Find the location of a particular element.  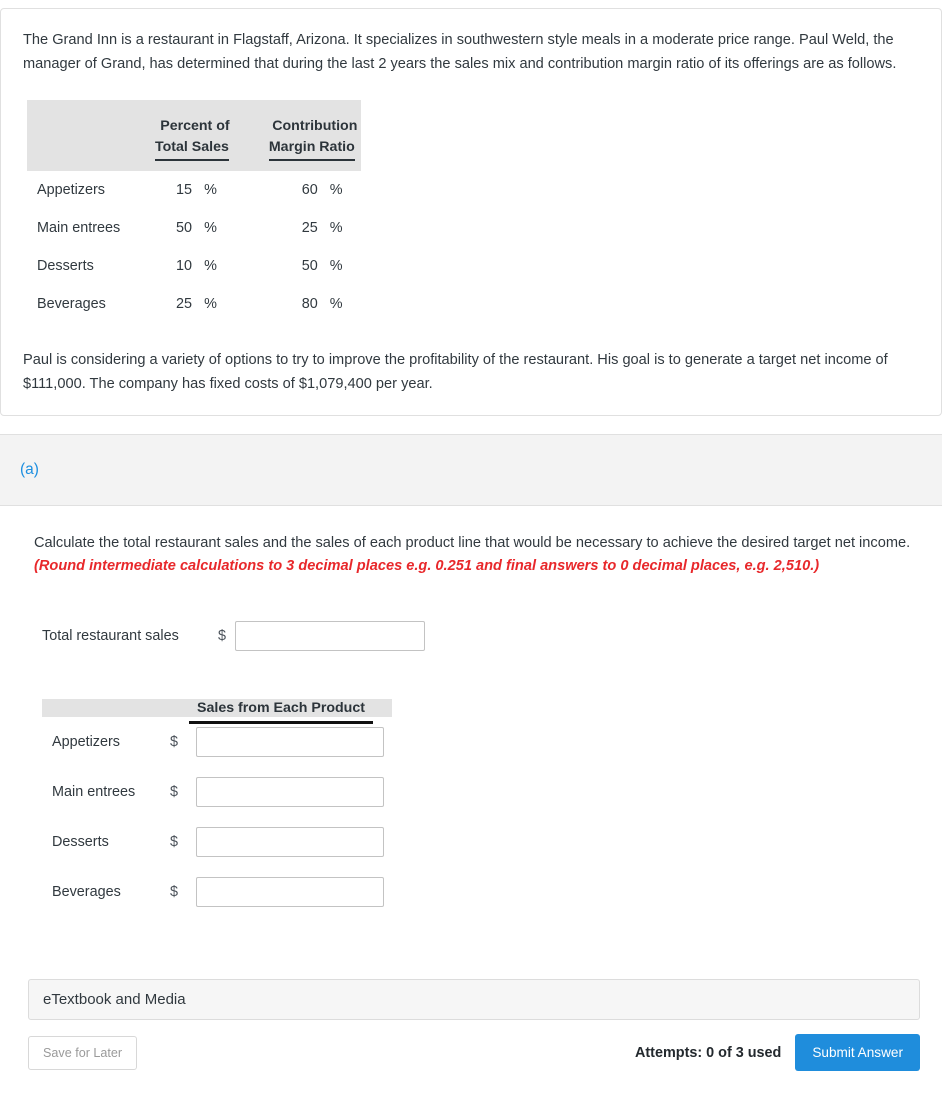

product-header-text: Sales from Each Product is located at coordinates (281, 706).